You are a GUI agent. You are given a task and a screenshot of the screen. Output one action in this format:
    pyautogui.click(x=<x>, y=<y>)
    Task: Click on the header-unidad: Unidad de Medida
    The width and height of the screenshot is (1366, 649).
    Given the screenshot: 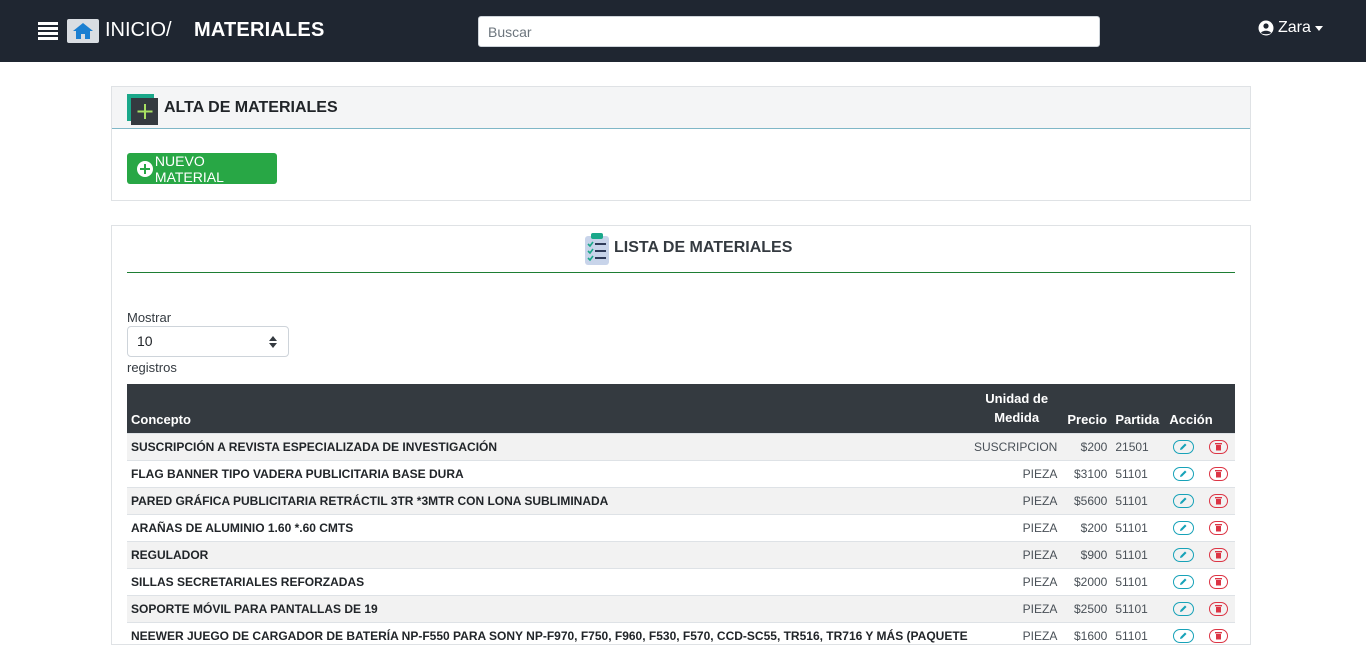 What is the action you would take?
    pyautogui.click(x=1016, y=408)
    